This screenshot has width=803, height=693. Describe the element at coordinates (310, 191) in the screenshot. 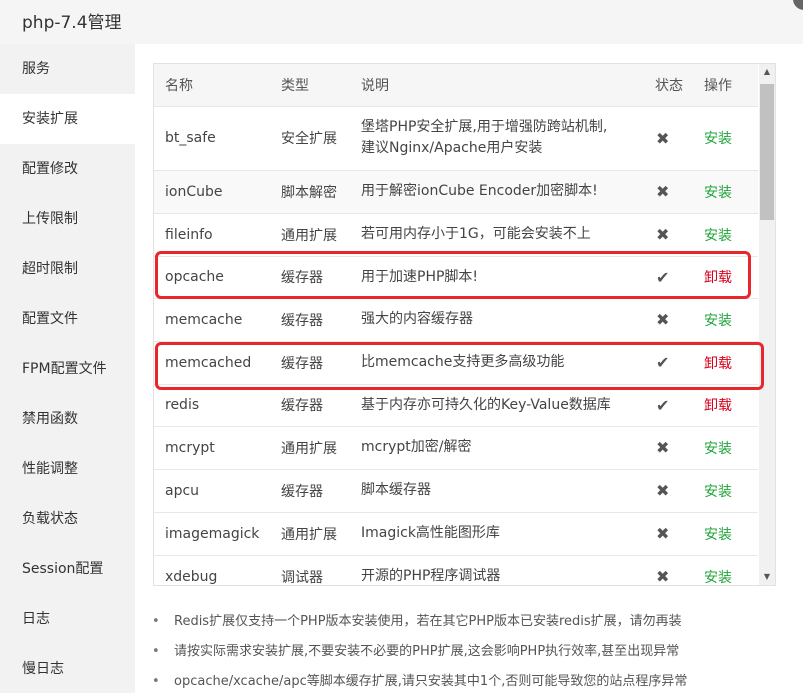

I see `ext-type: 脚本解密` at that location.